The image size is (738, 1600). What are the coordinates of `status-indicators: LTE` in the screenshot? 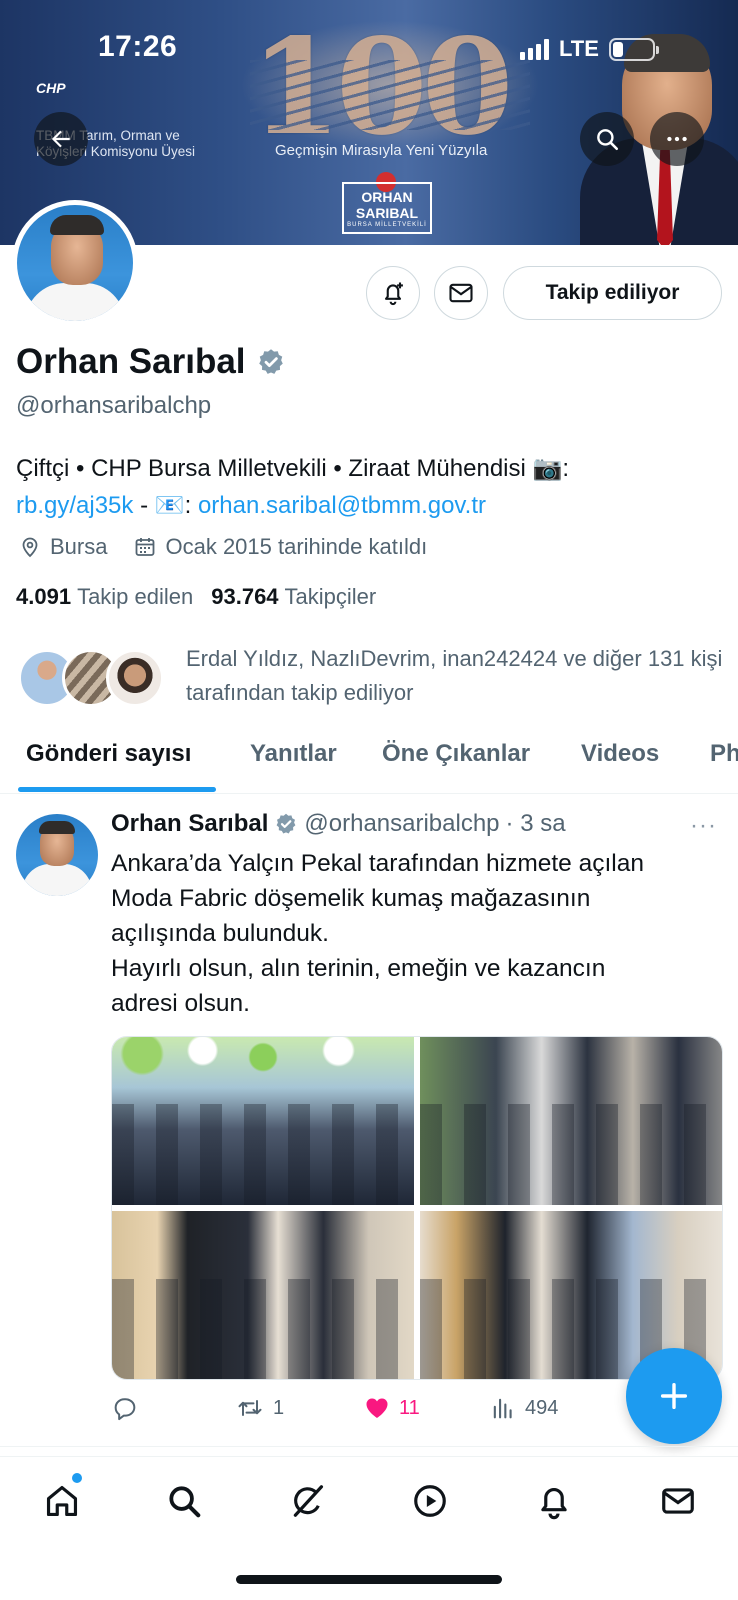 It's located at (589, 49).